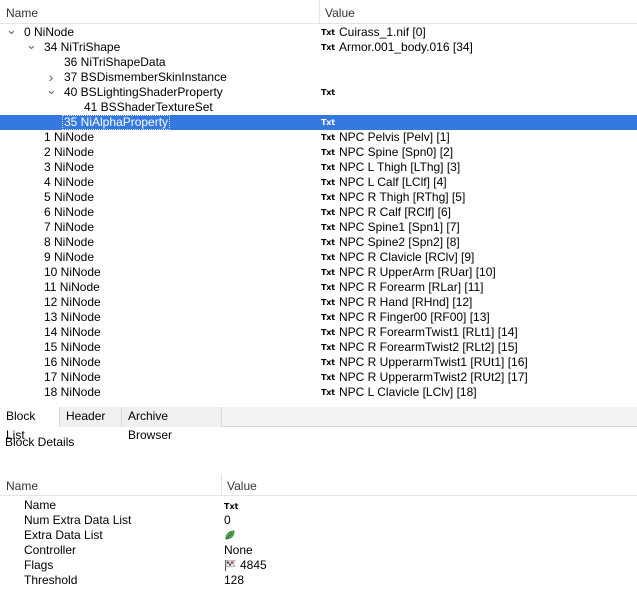  Describe the element at coordinates (318, 317) in the screenshot. I see `tree-row: 13 NiNode Txt NPC R Finger00 [RF00] [13]` at that location.